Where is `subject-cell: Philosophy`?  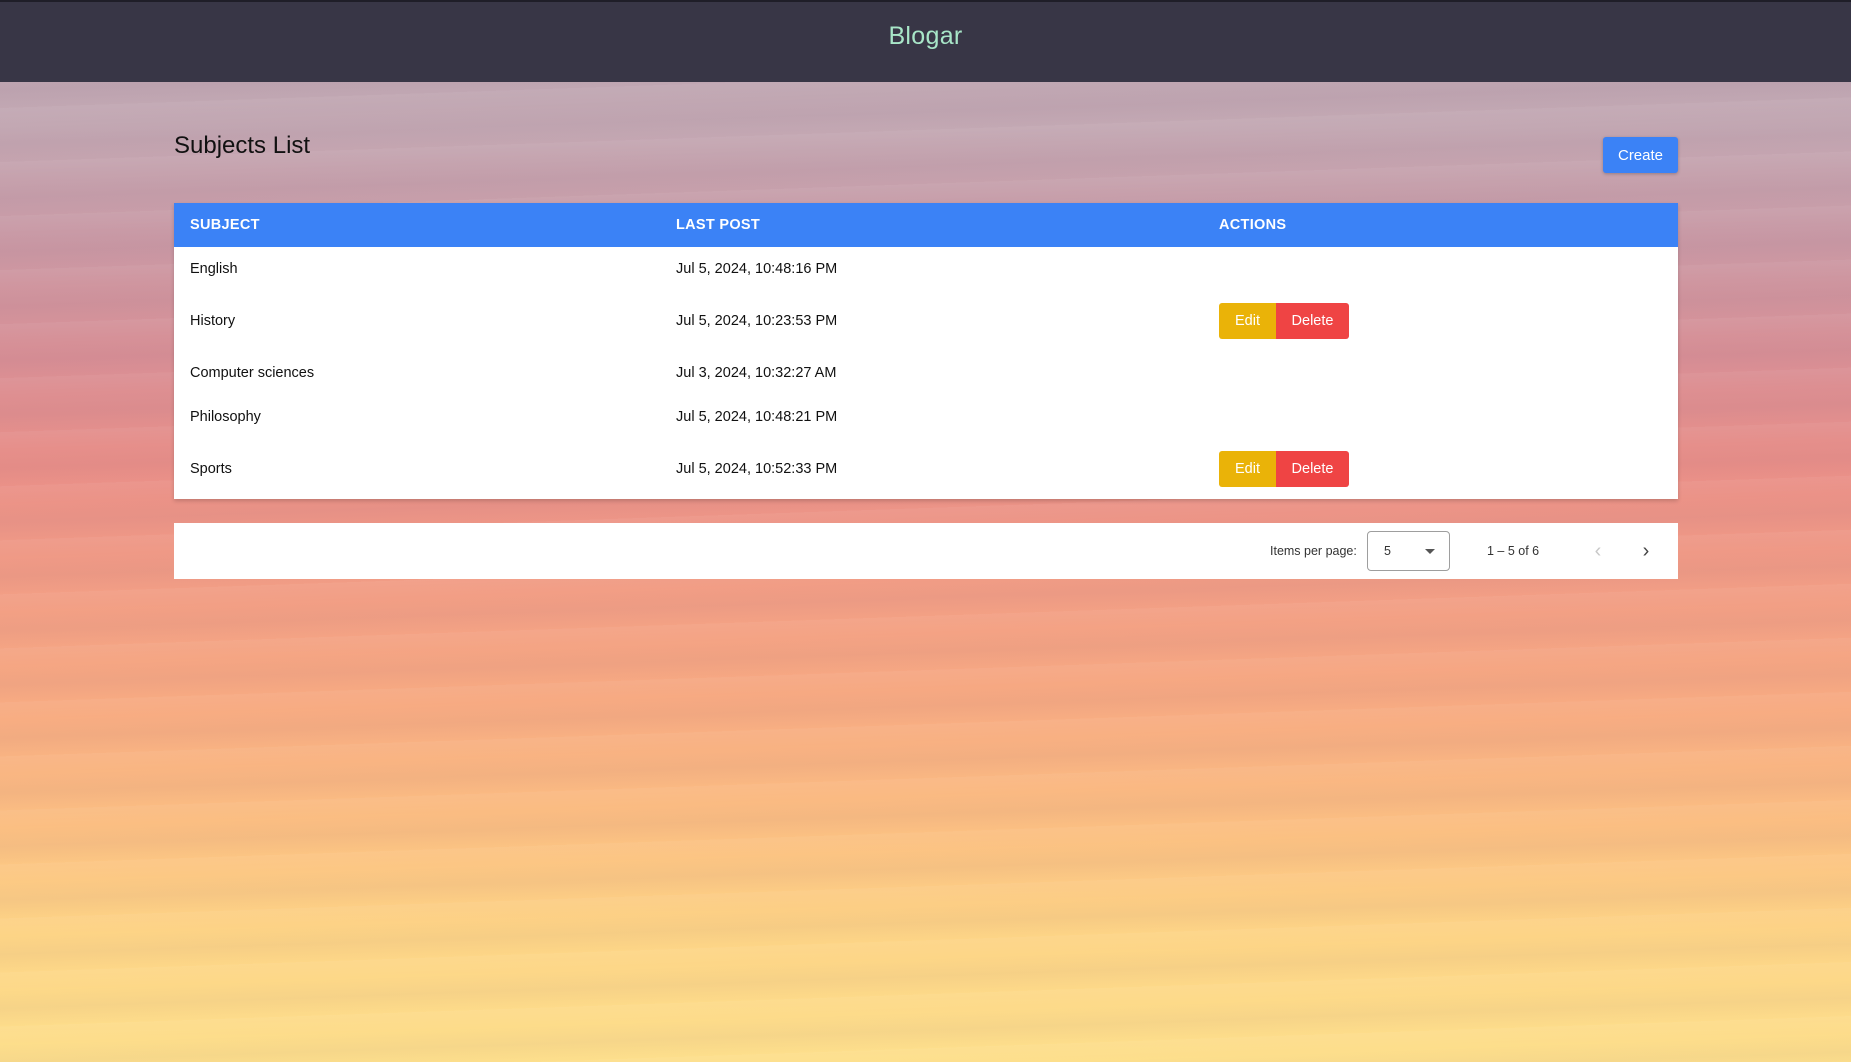 subject-cell: Philosophy is located at coordinates (225, 417).